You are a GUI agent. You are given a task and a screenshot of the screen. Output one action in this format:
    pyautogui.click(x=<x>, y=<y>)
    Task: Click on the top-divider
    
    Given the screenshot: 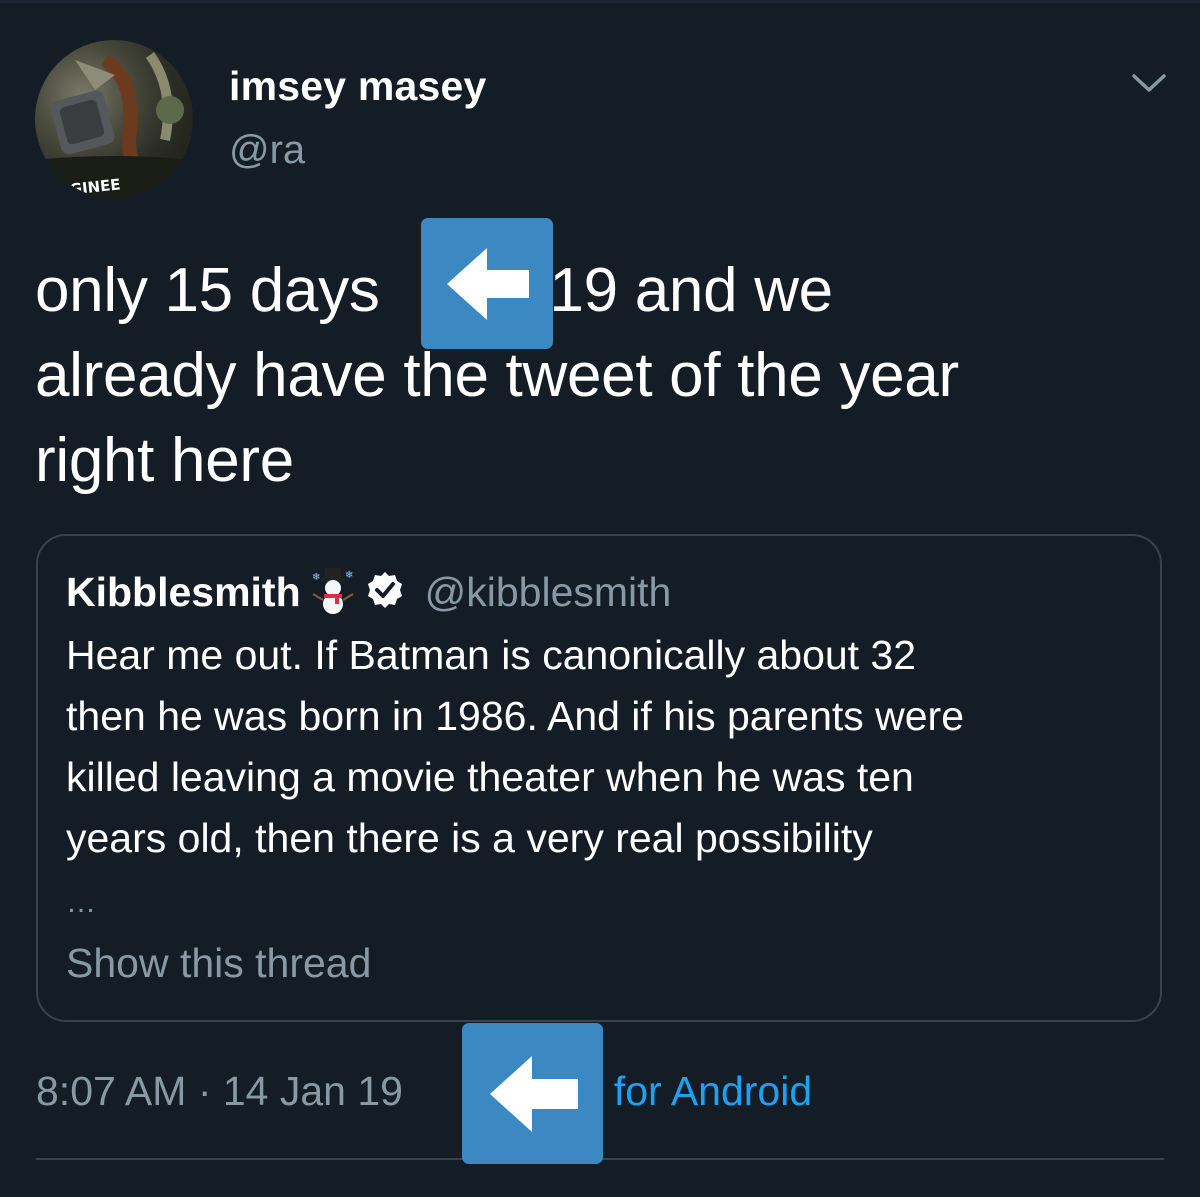 What is the action you would take?
    pyautogui.click(x=600, y=1)
    